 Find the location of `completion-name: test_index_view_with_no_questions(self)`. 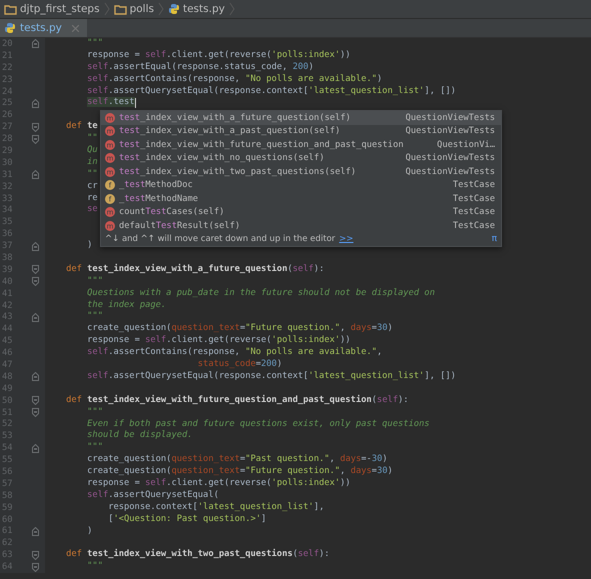

completion-name: test_index_view_with_no_questions(self) is located at coordinates (222, 158).